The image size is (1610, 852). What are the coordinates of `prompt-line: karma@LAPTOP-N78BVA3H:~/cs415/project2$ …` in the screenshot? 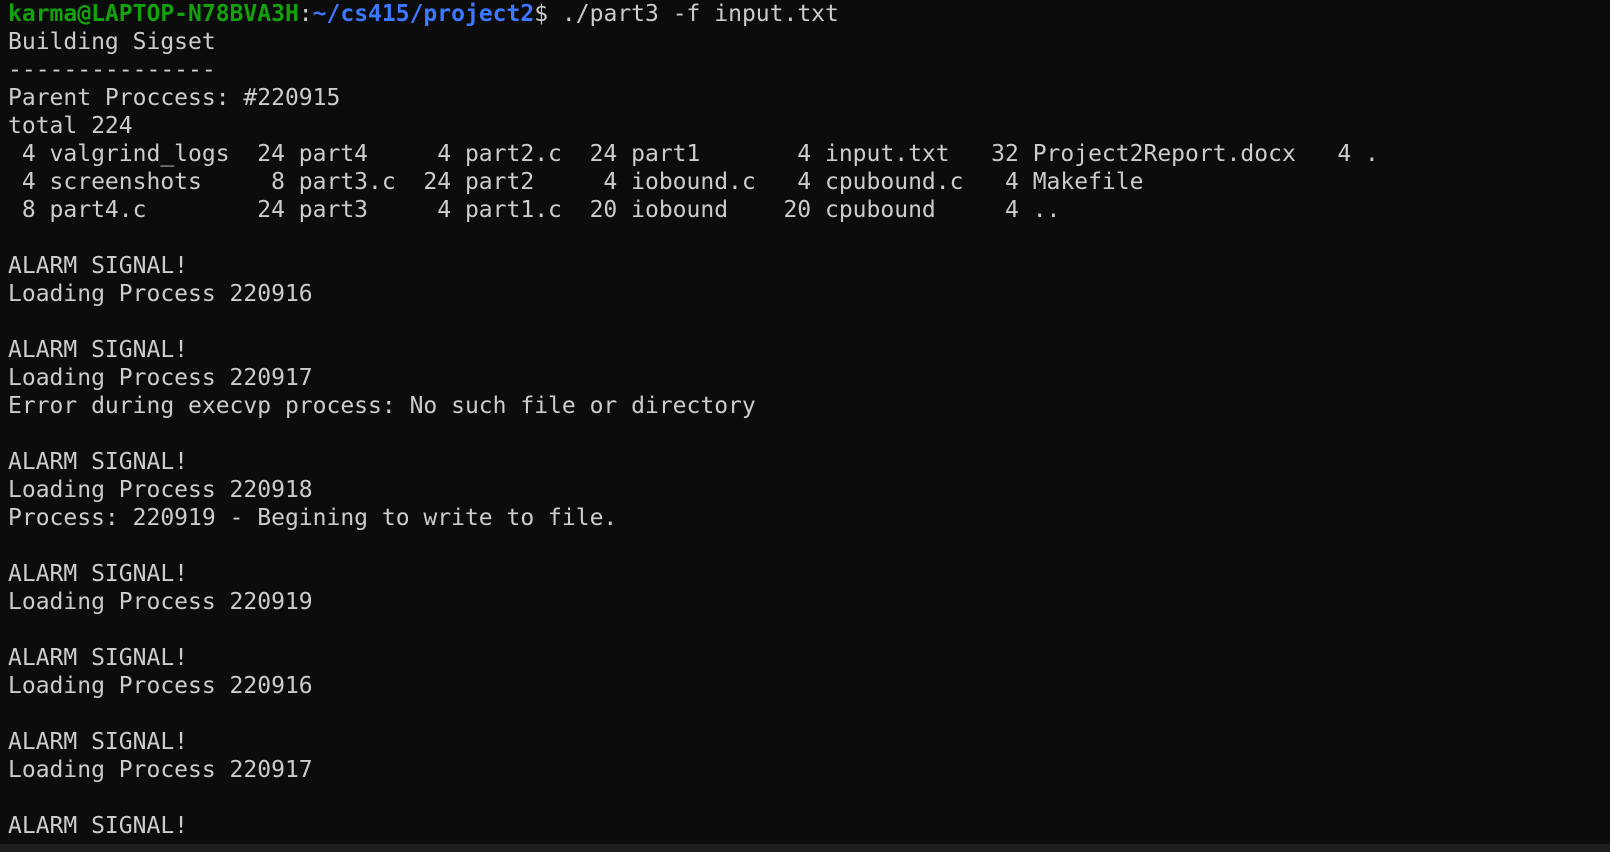 It's located at (809, 14).